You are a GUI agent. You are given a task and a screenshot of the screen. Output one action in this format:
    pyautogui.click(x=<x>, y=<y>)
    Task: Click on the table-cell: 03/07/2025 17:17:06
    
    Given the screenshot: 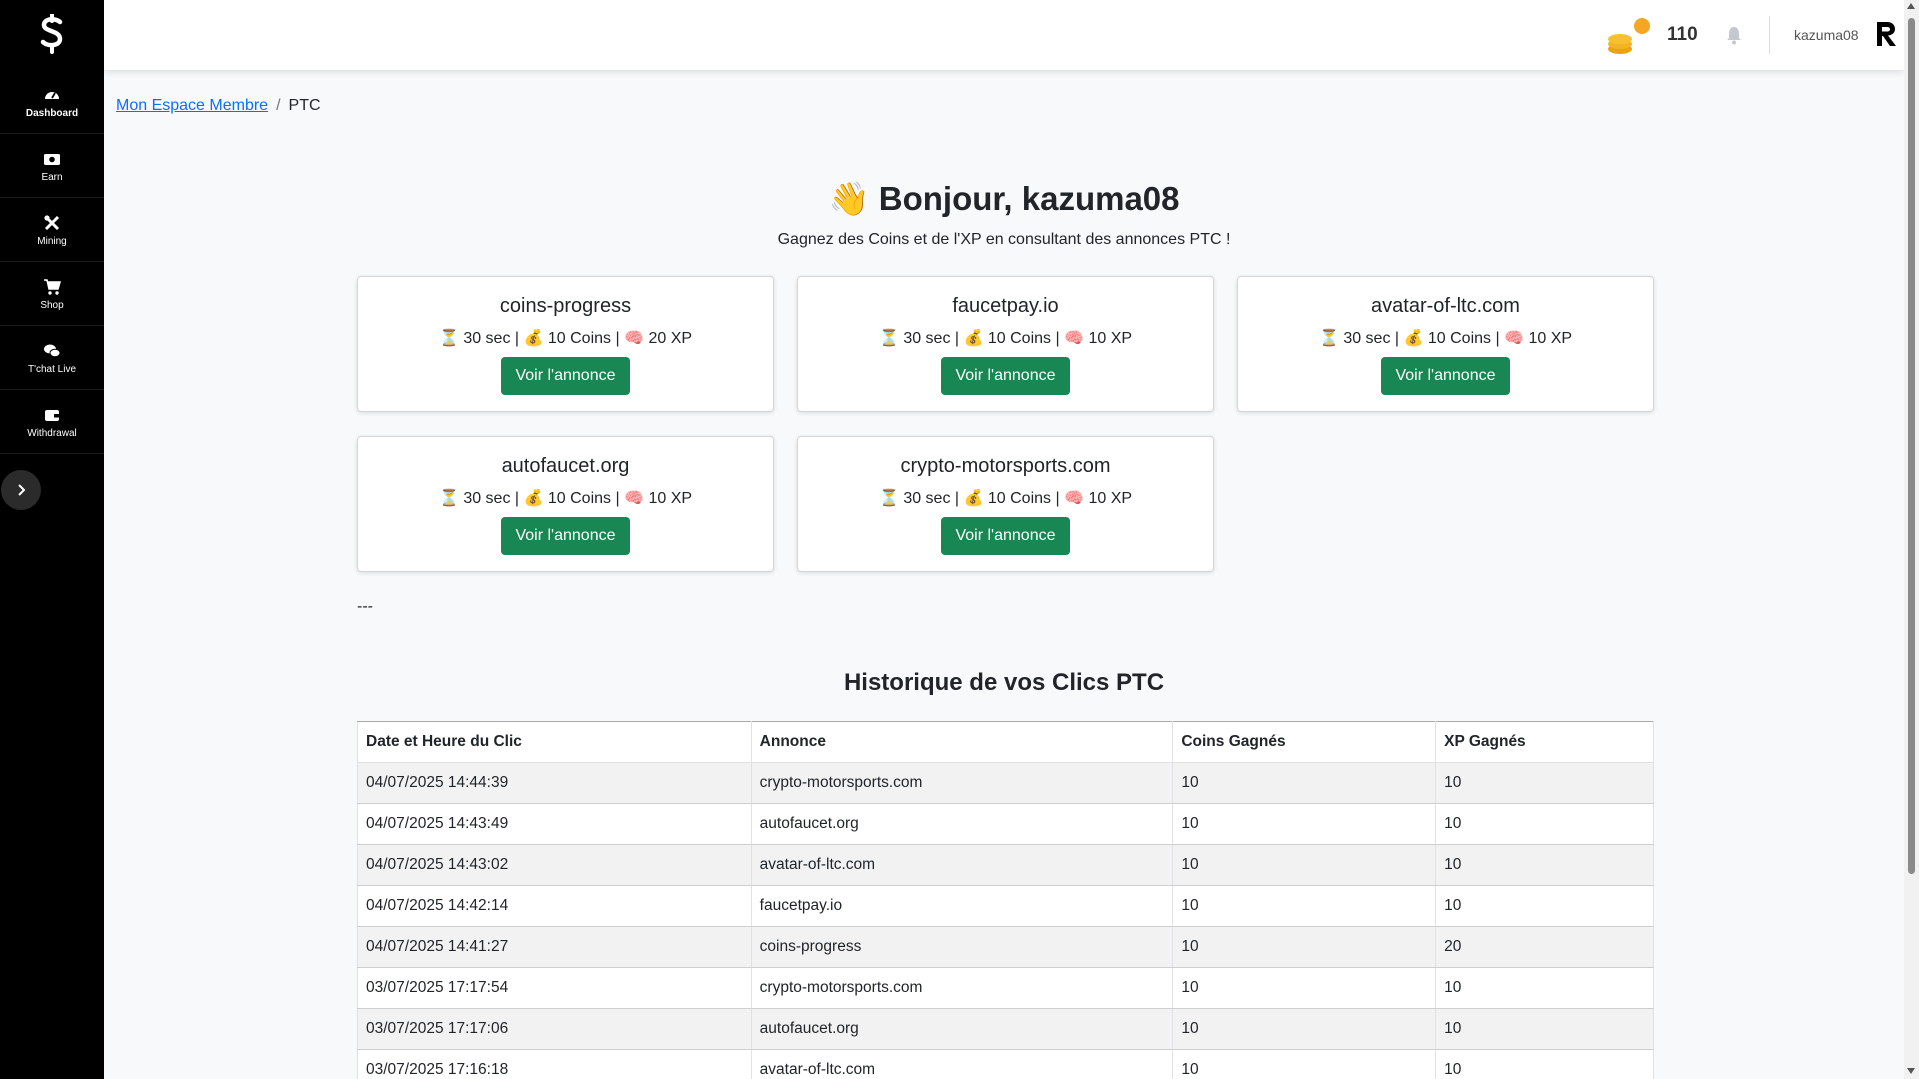 What is the action you would take?
    pyautogui.click(x=554, y=1029)
    